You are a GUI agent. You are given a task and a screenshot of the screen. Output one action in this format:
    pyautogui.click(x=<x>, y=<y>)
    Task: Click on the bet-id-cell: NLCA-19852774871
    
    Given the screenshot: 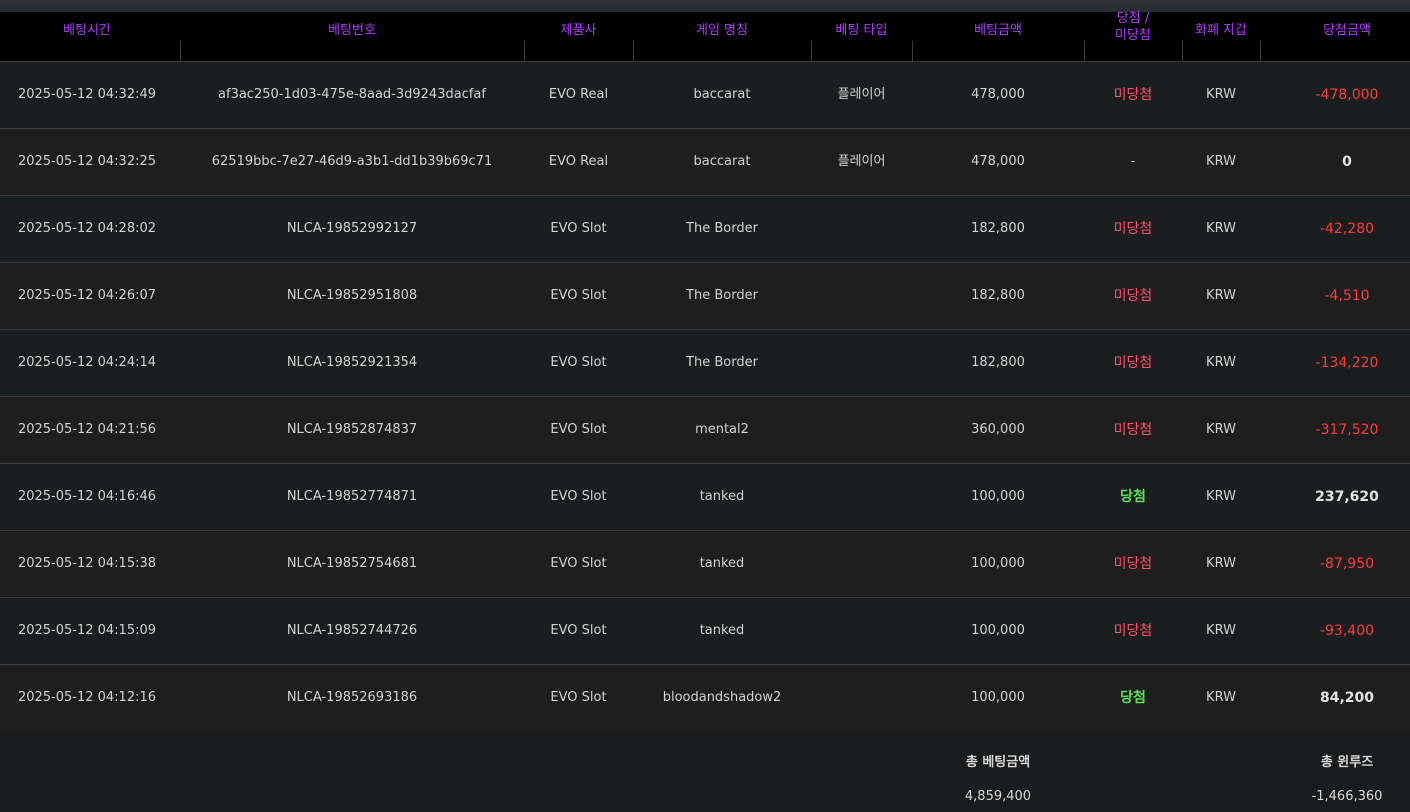 What is the action you would take?
    pyautogui.click(x=352, y=496)
    